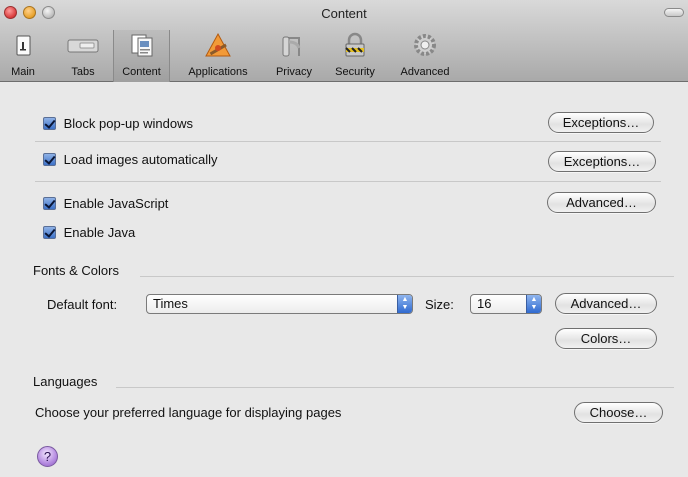  I want to click on default-font-value: Times, so click(170, 303).